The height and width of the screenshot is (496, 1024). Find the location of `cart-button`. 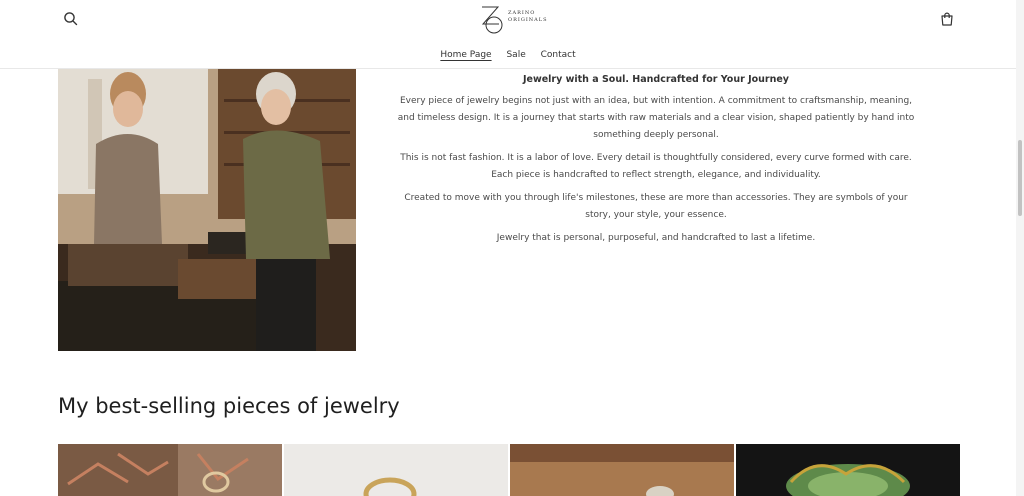

cart-button is located at coordinates (947, 19).